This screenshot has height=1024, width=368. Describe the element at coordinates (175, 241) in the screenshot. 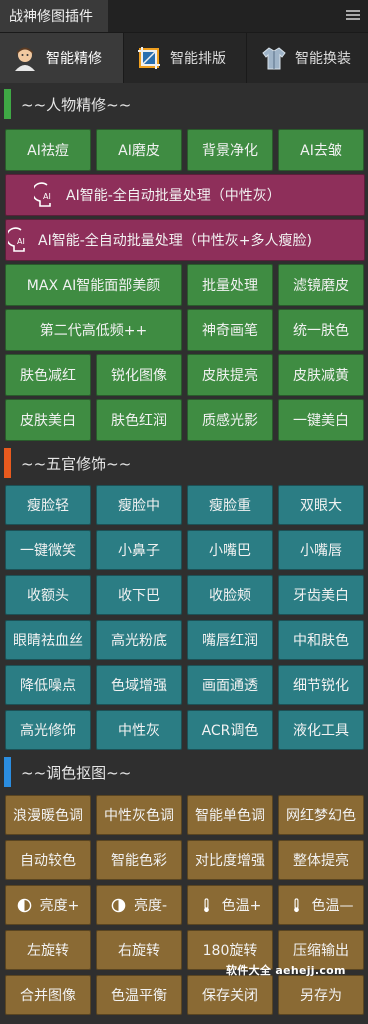

I see `button-label: AI智能-全自动批量处理（中性灰+多人瘦脸)` at that location.